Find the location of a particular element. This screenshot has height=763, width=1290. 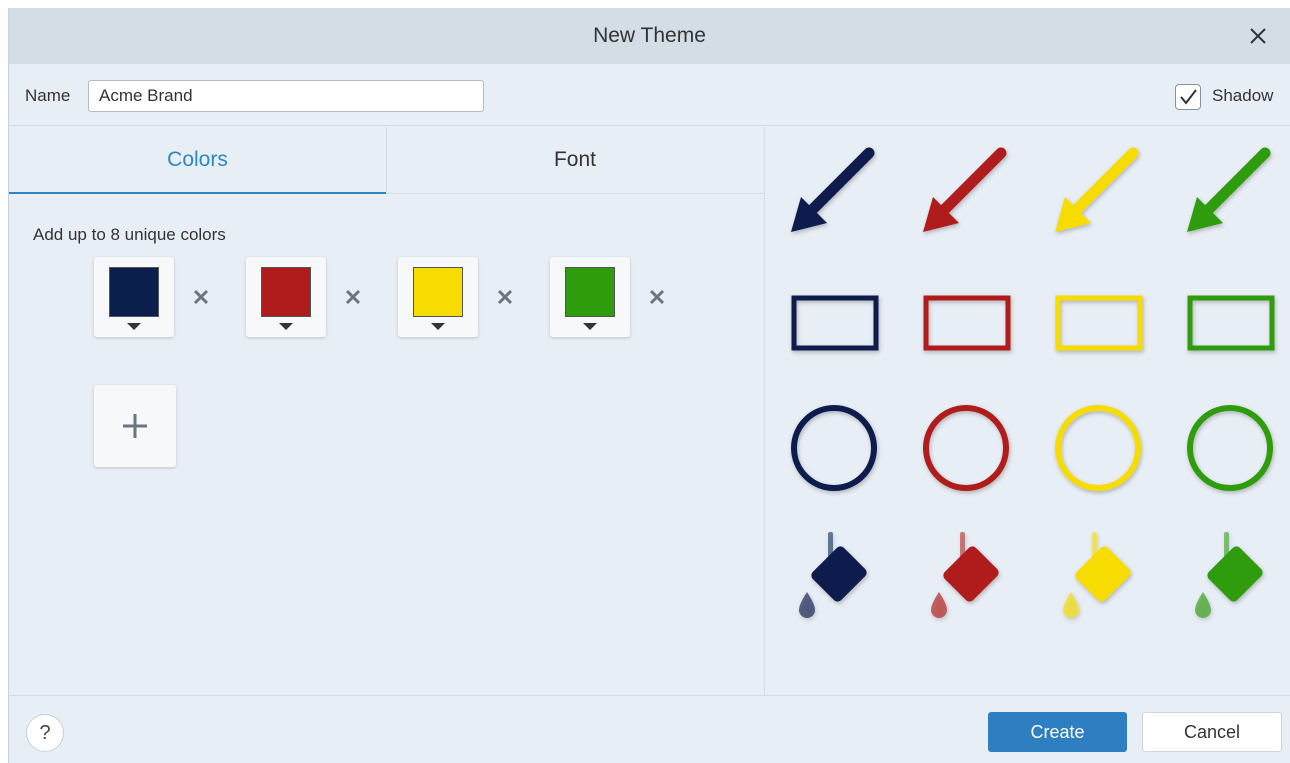

name-label: Name is located at coordinates (48, 95).